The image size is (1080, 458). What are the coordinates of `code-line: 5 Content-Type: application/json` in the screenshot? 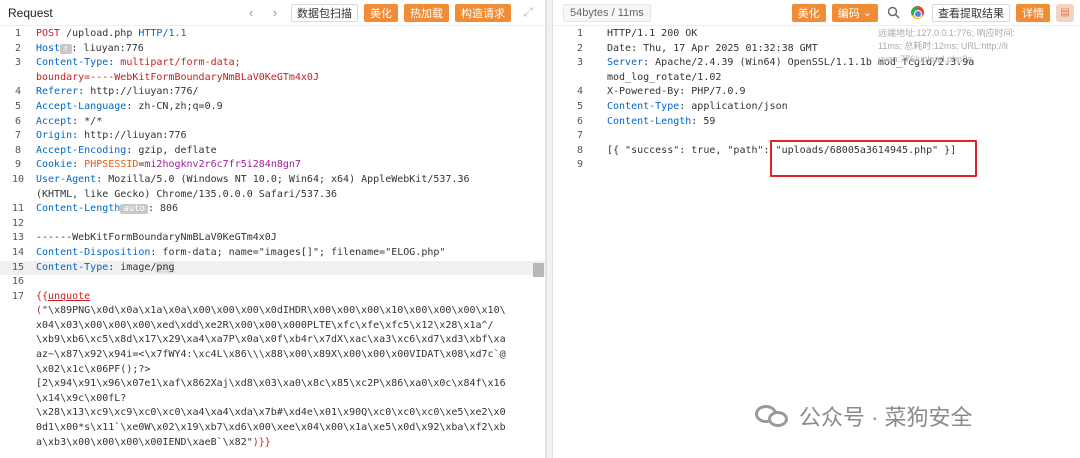 It's located at (816, 107).